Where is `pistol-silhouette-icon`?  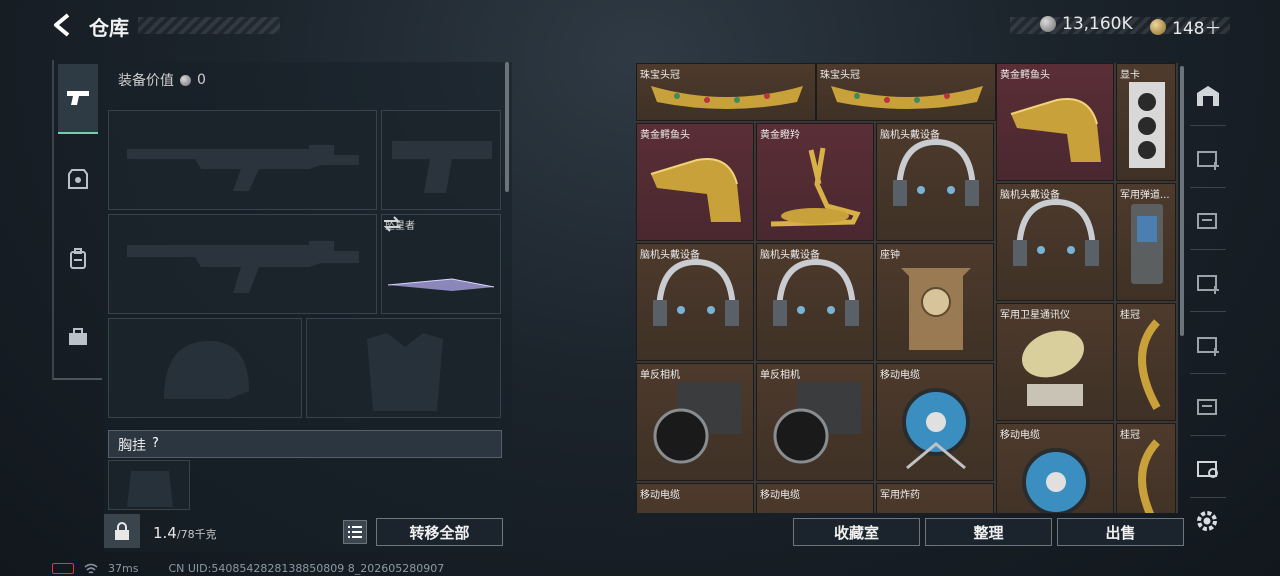 pistol-silhouette-icon is located at coordinates (442, 167).